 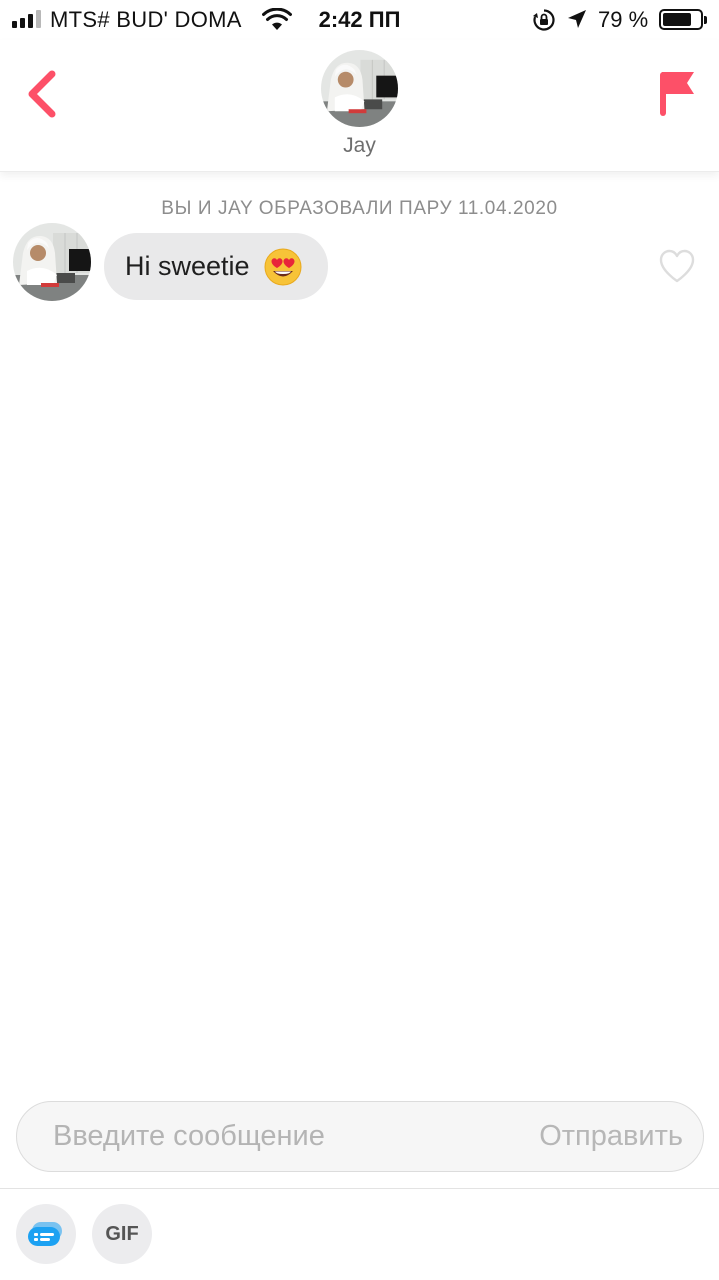 I want to click on report-flag-button, so click(x=676, y=96).